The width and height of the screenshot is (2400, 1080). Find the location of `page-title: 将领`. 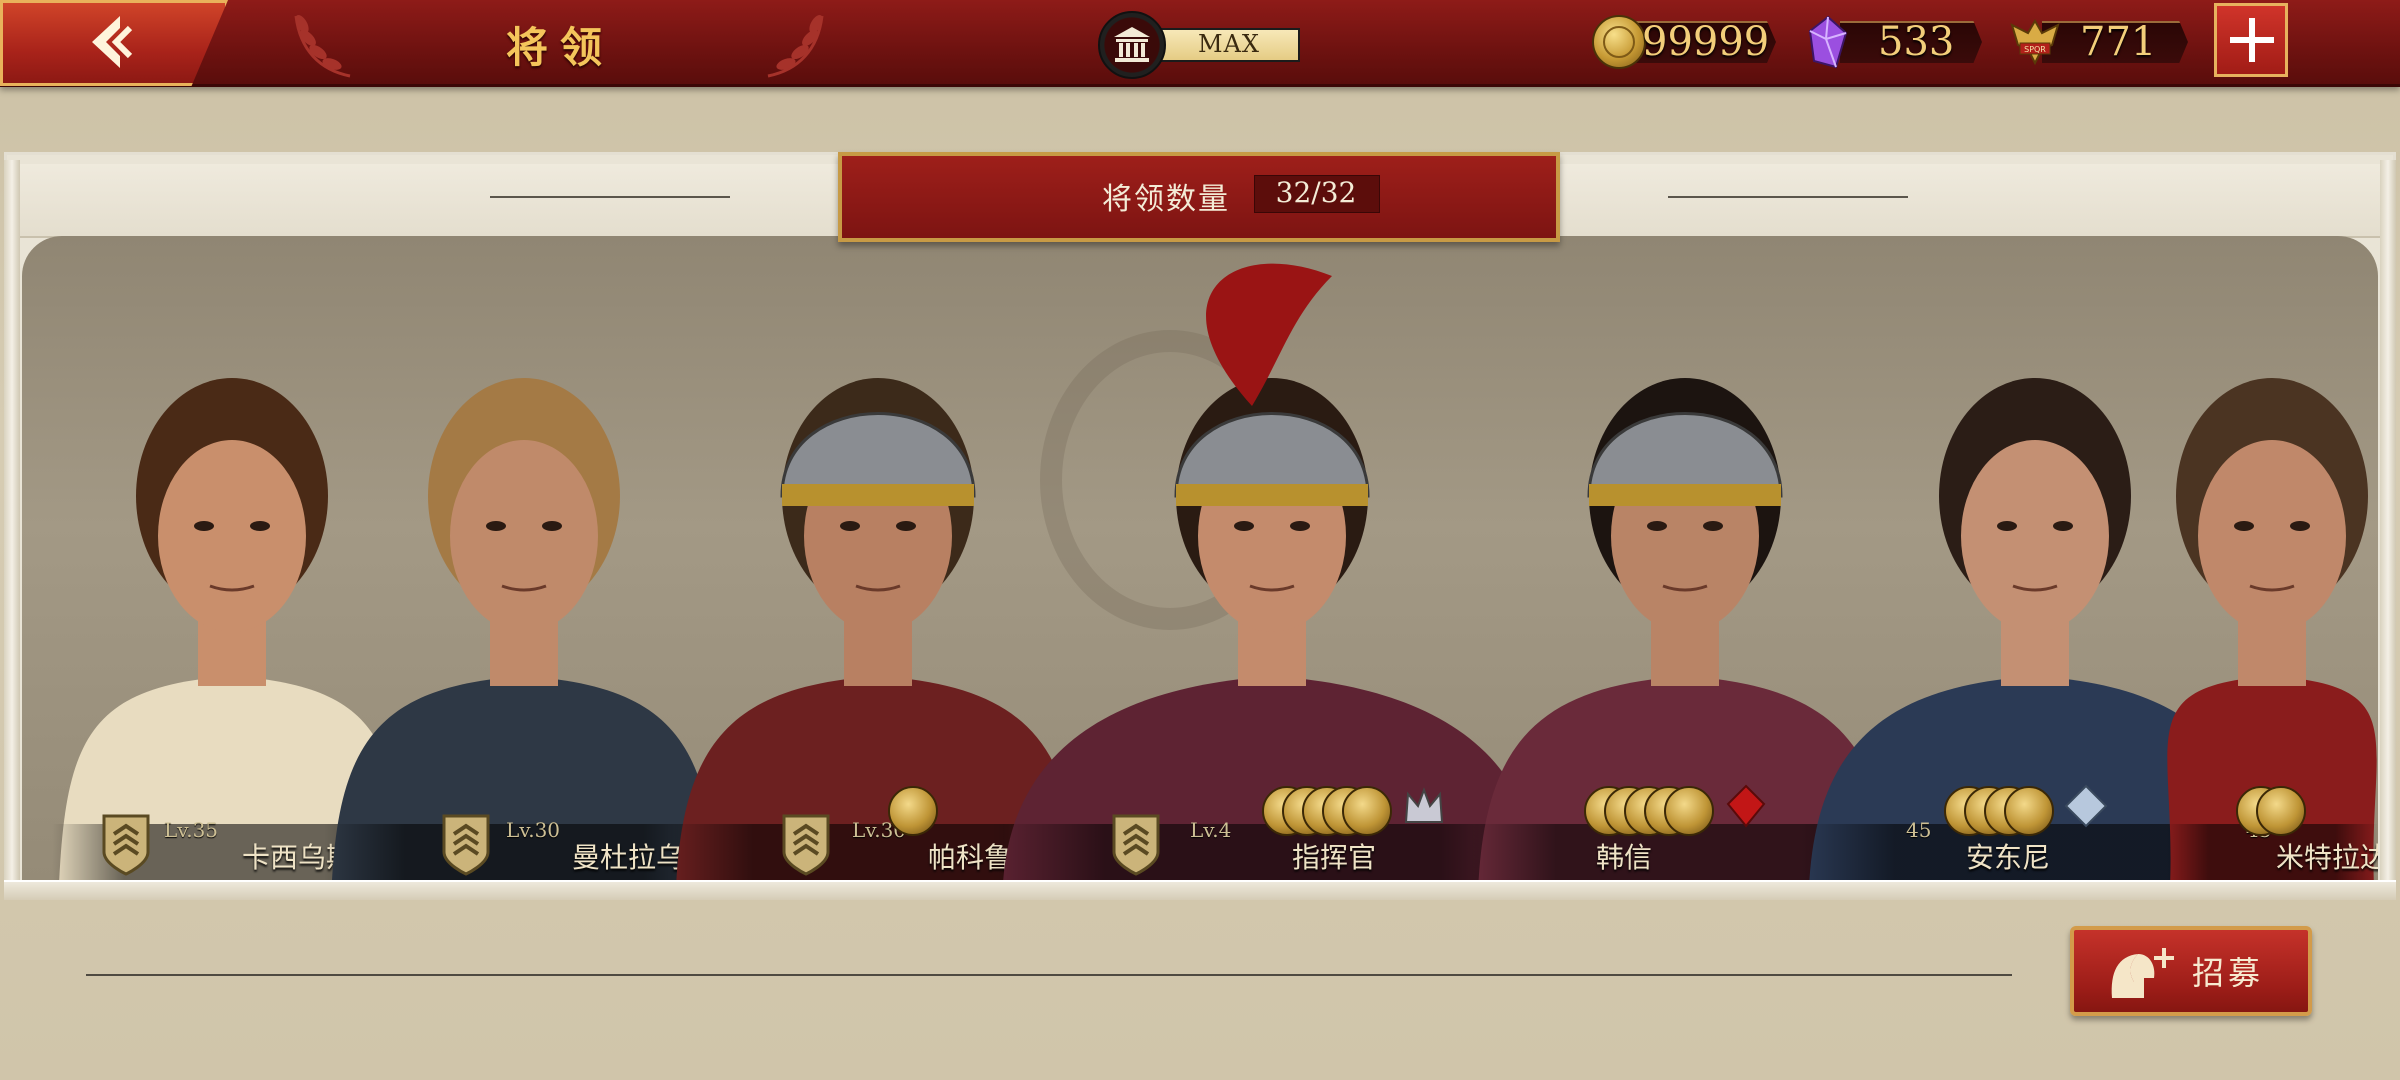

page-title: 将领 is located at coordinates (559, 47).